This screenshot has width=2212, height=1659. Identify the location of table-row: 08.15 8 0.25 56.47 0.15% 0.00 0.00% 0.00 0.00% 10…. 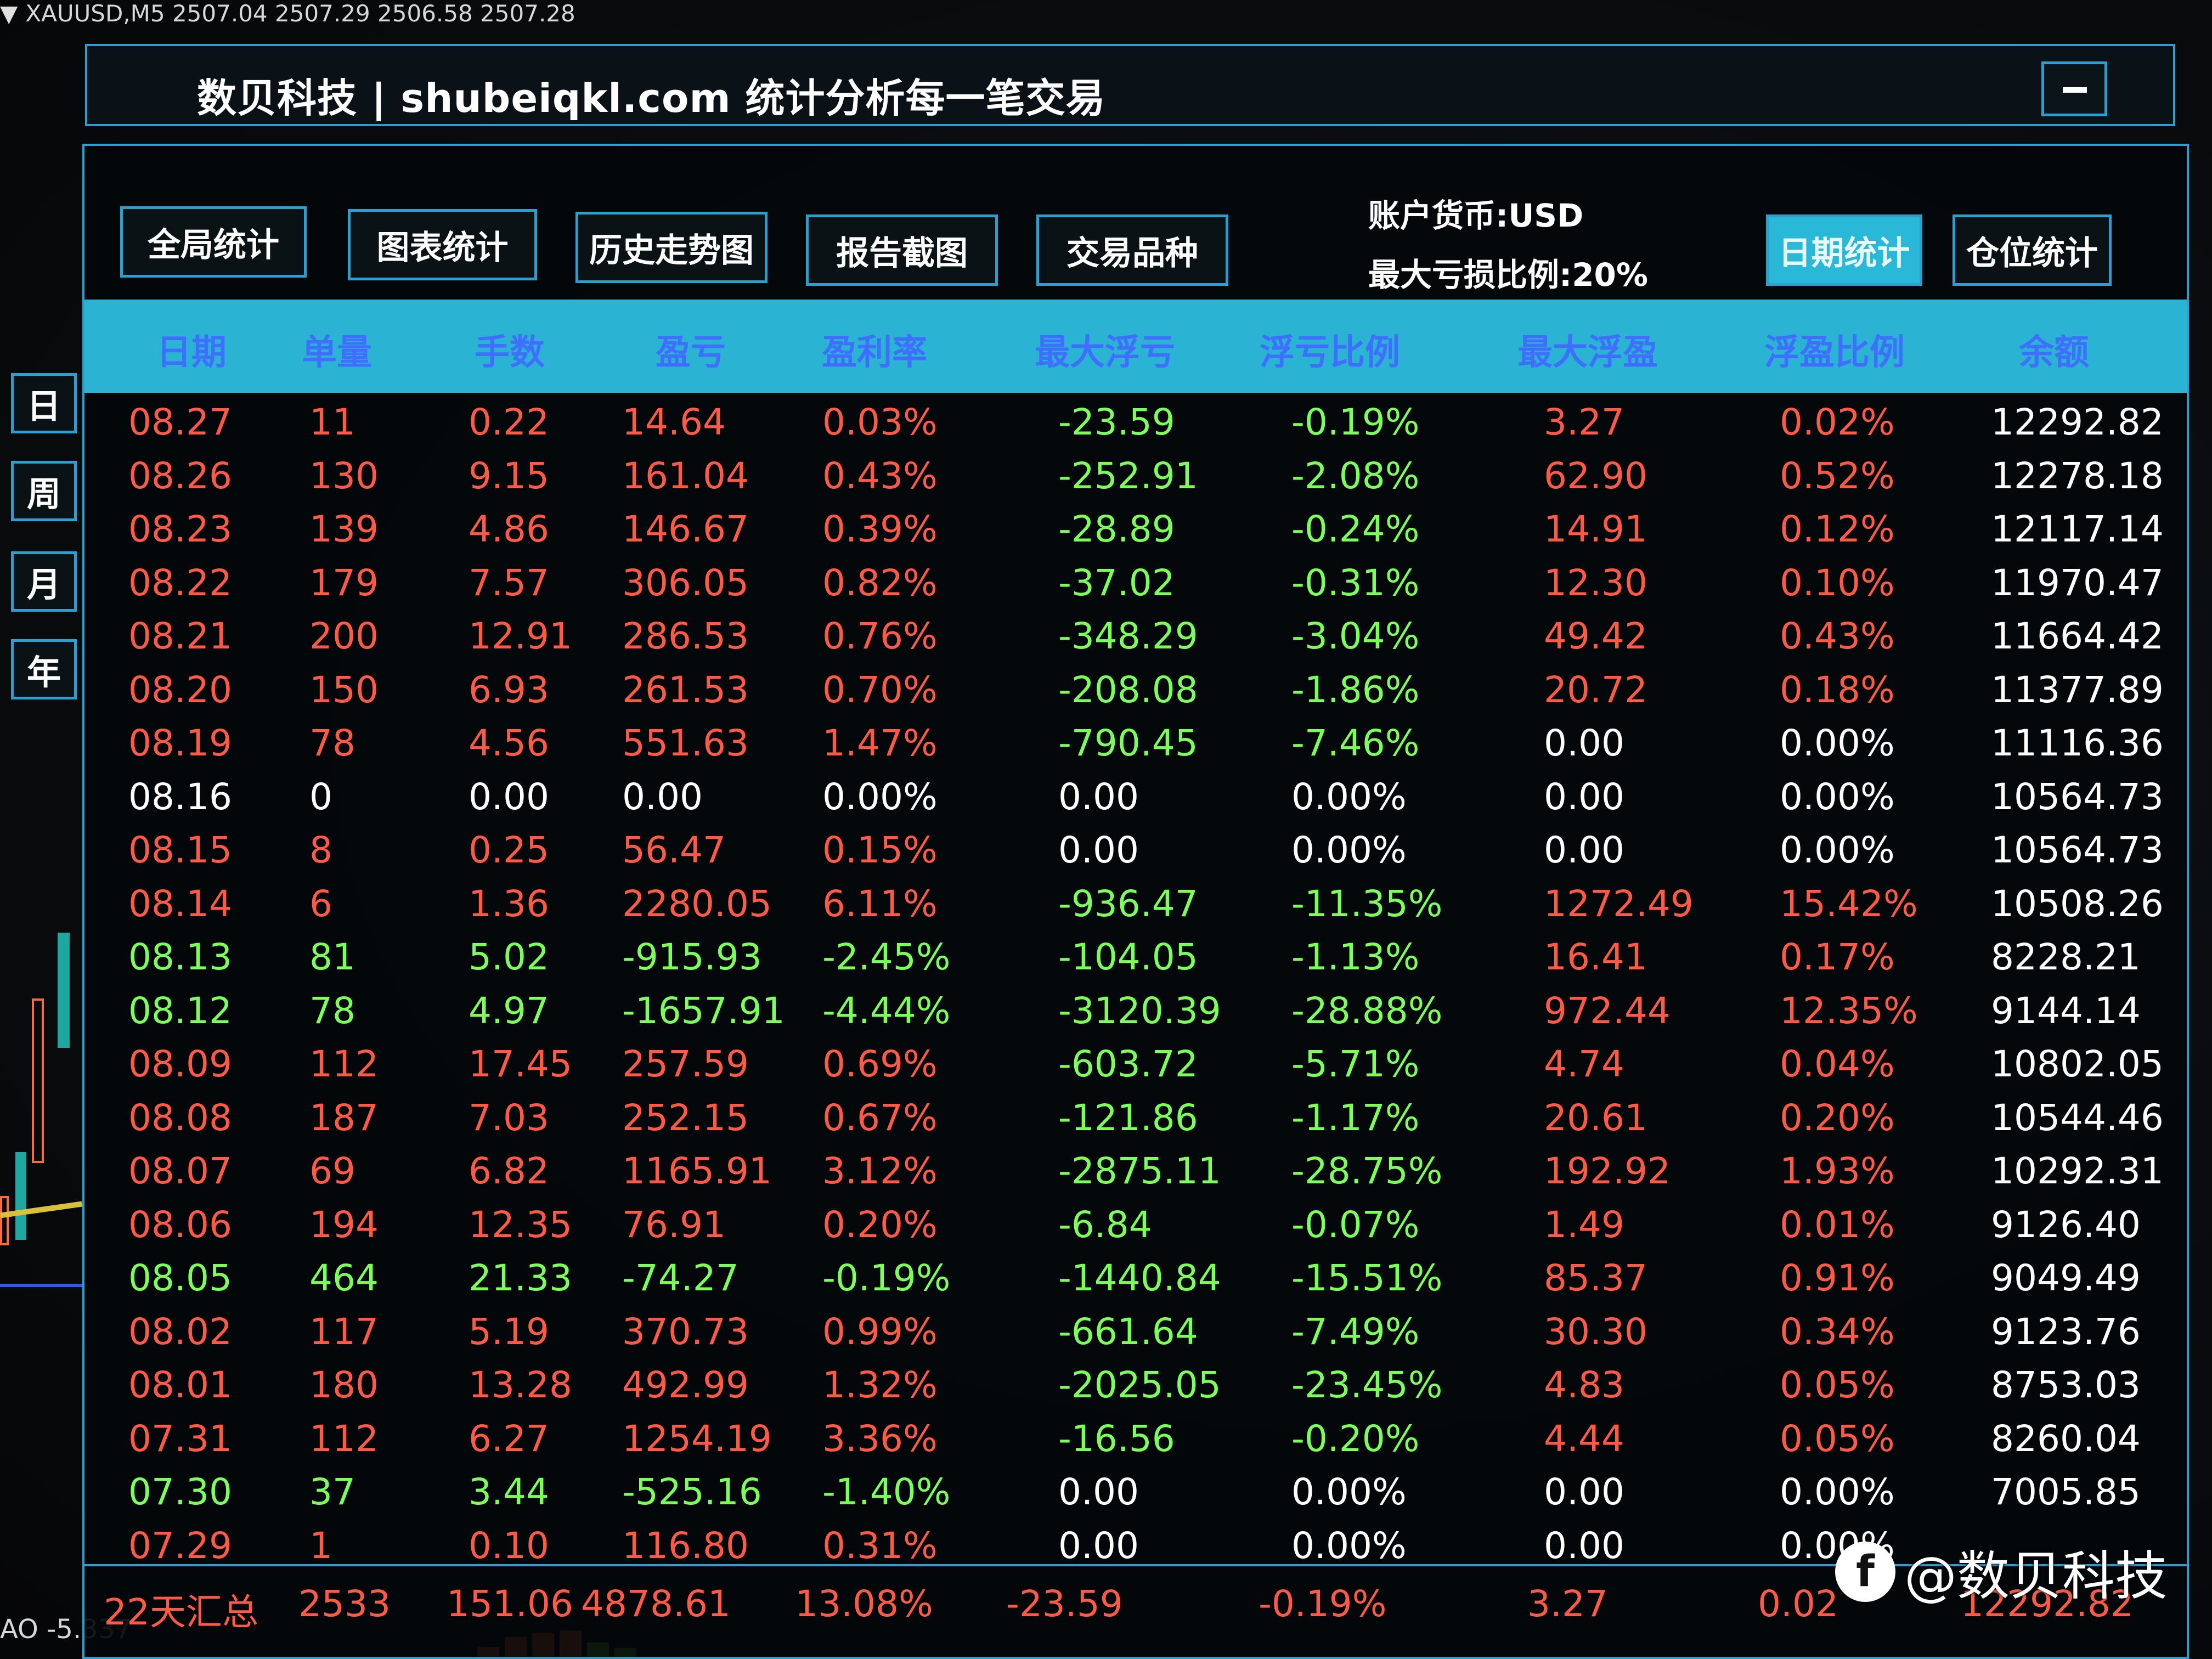
(1135, 850).